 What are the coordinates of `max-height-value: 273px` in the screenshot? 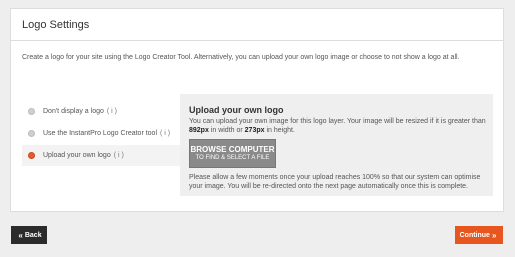 It's located at (254, 130).